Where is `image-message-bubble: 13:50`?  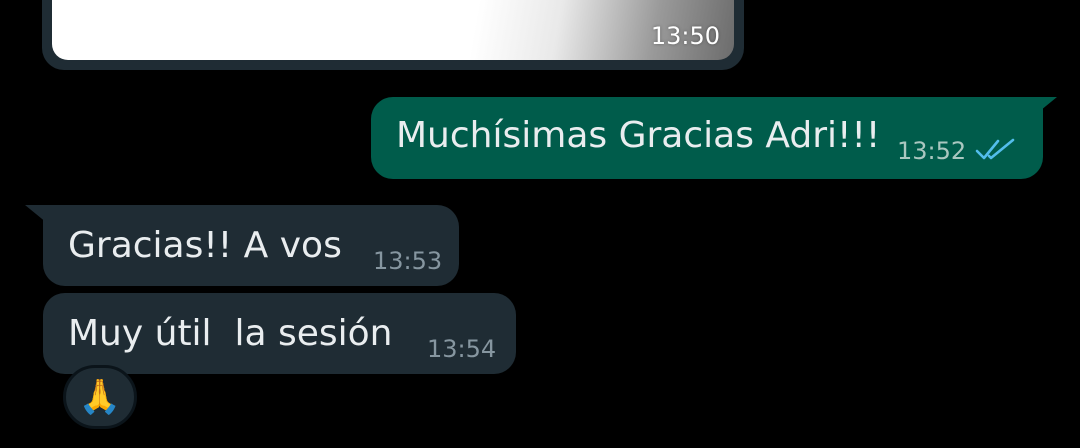
image-message-bubble: 13:50 is located at coordinates (393, 35).